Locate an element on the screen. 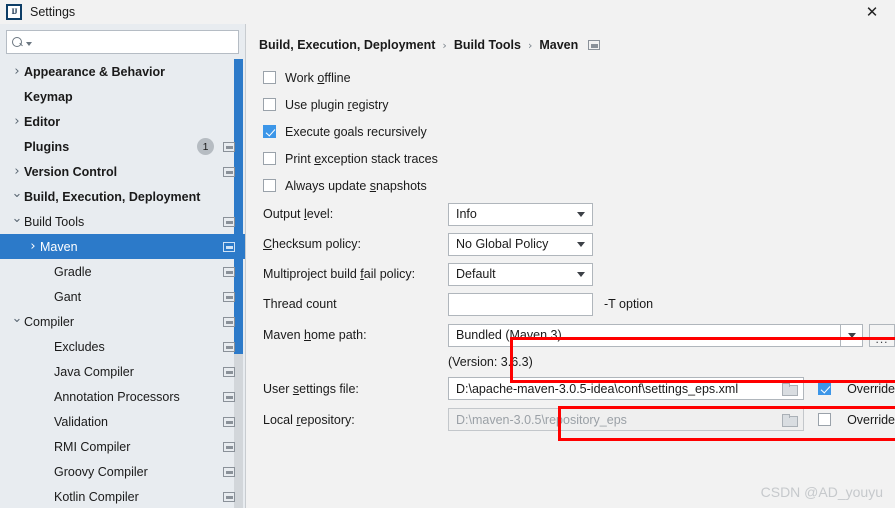 Image resolution: width=895 pixels, height=508 pixels. checksum-policy-row: Checksum policy: No Global Policy is located at coordinates (577, 244).